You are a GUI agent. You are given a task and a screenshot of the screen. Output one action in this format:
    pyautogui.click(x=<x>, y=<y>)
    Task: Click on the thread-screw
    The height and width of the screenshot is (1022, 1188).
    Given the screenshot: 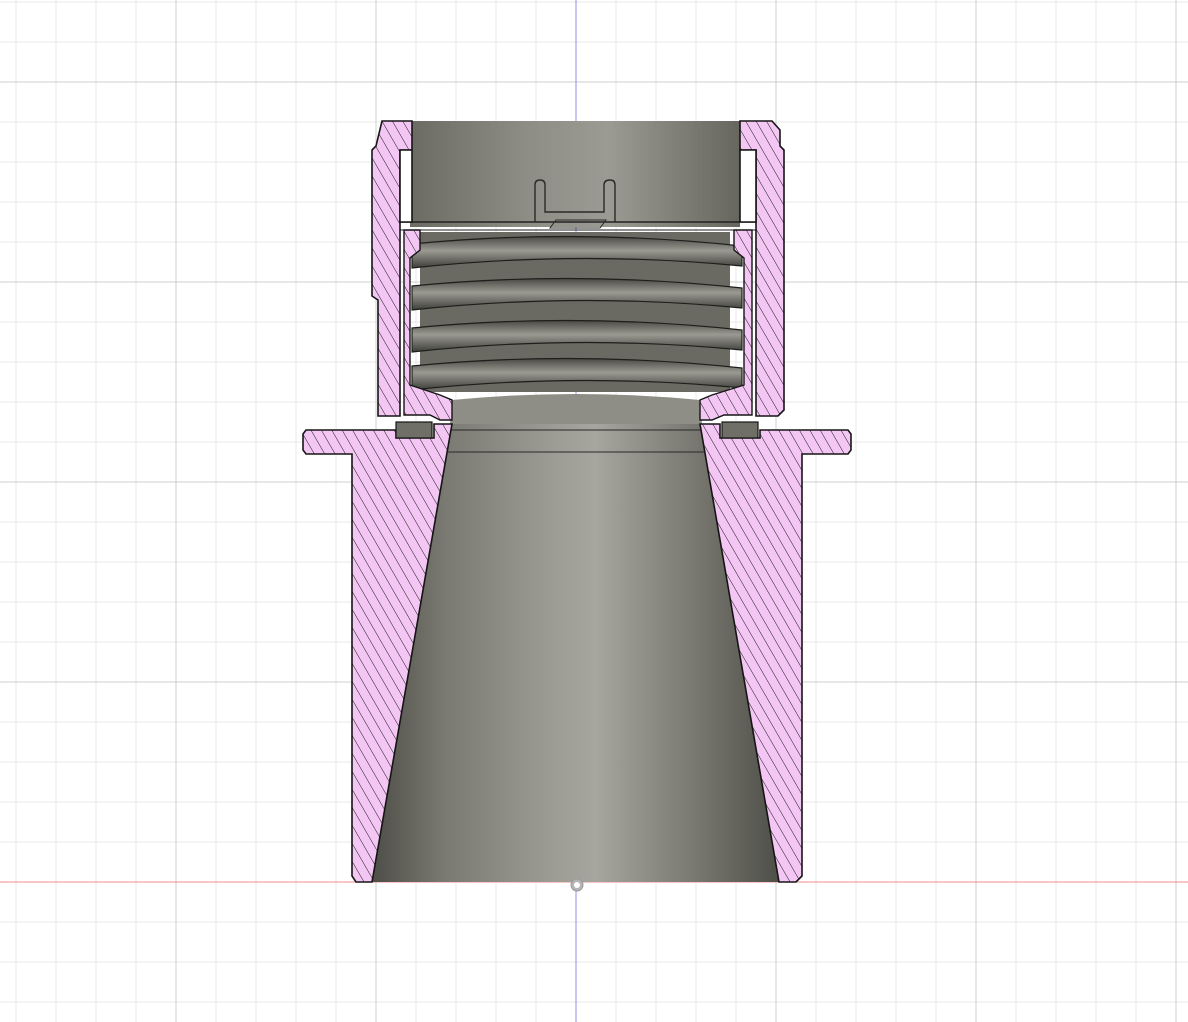 What is the action you would take?
    pyautogui.click(x=577, y=312)
    